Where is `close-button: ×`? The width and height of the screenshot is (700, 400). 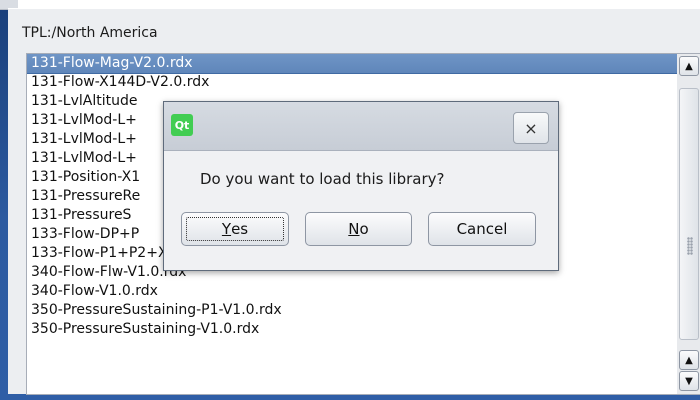 close-button: × is located at coordinates (531, 128).